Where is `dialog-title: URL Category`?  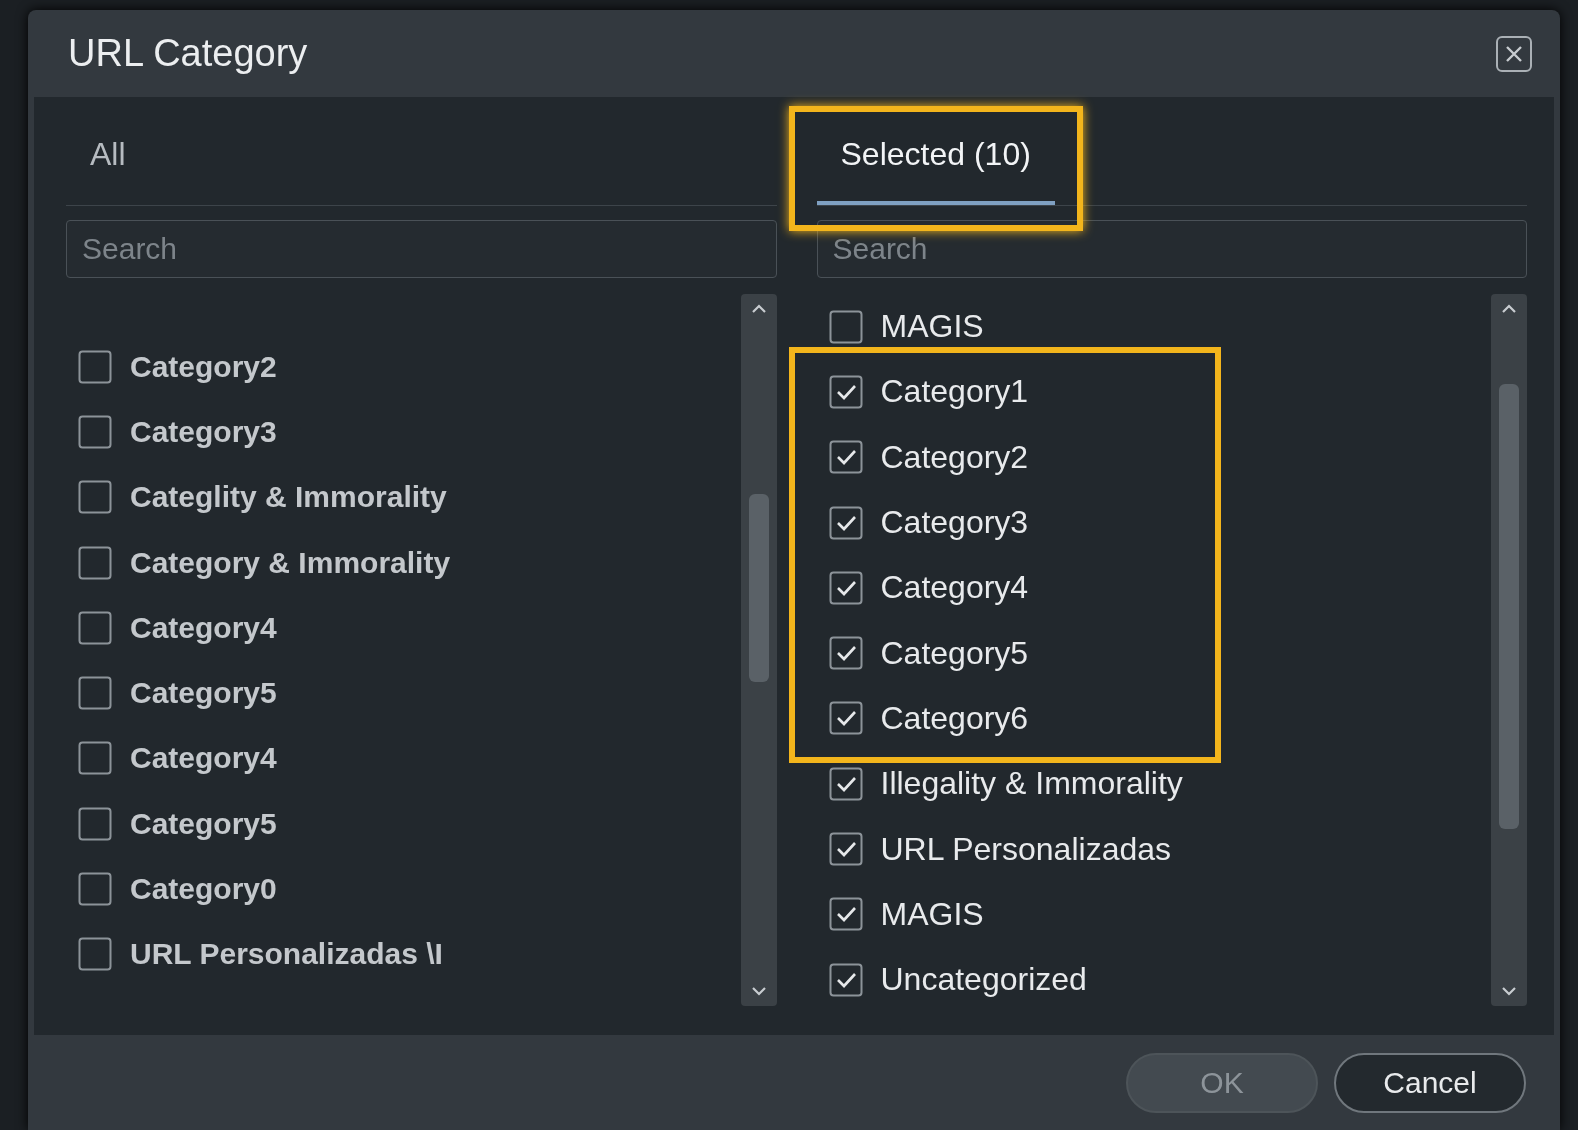
dialog-title: URL Category is located at coordinates (188, 53).